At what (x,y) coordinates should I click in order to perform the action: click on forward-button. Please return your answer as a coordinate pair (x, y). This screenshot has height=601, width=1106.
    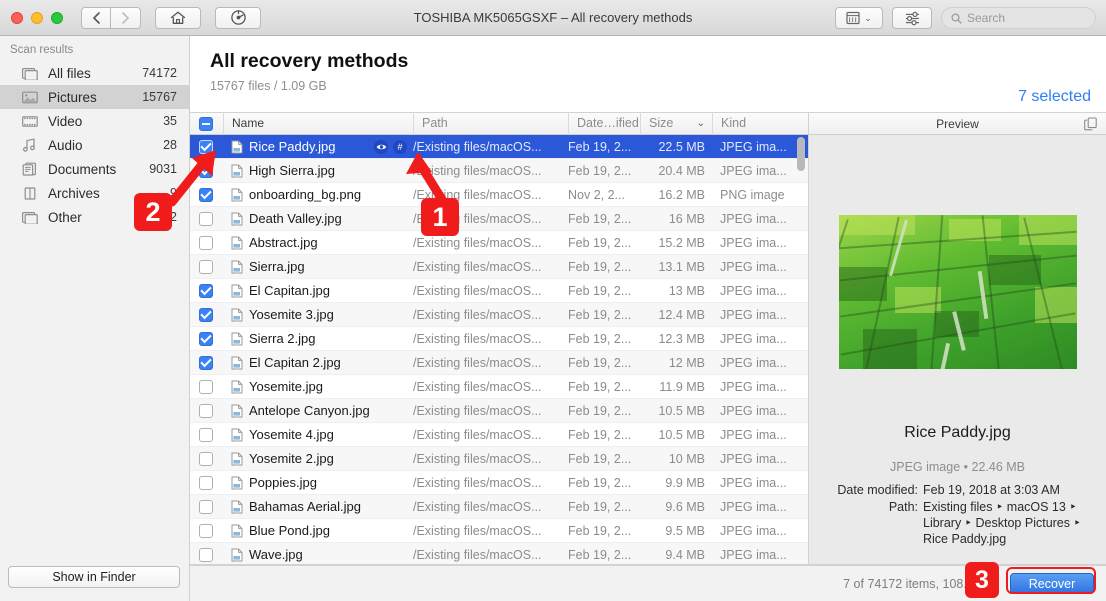
    Looking at the image, I should click on (126, 17).